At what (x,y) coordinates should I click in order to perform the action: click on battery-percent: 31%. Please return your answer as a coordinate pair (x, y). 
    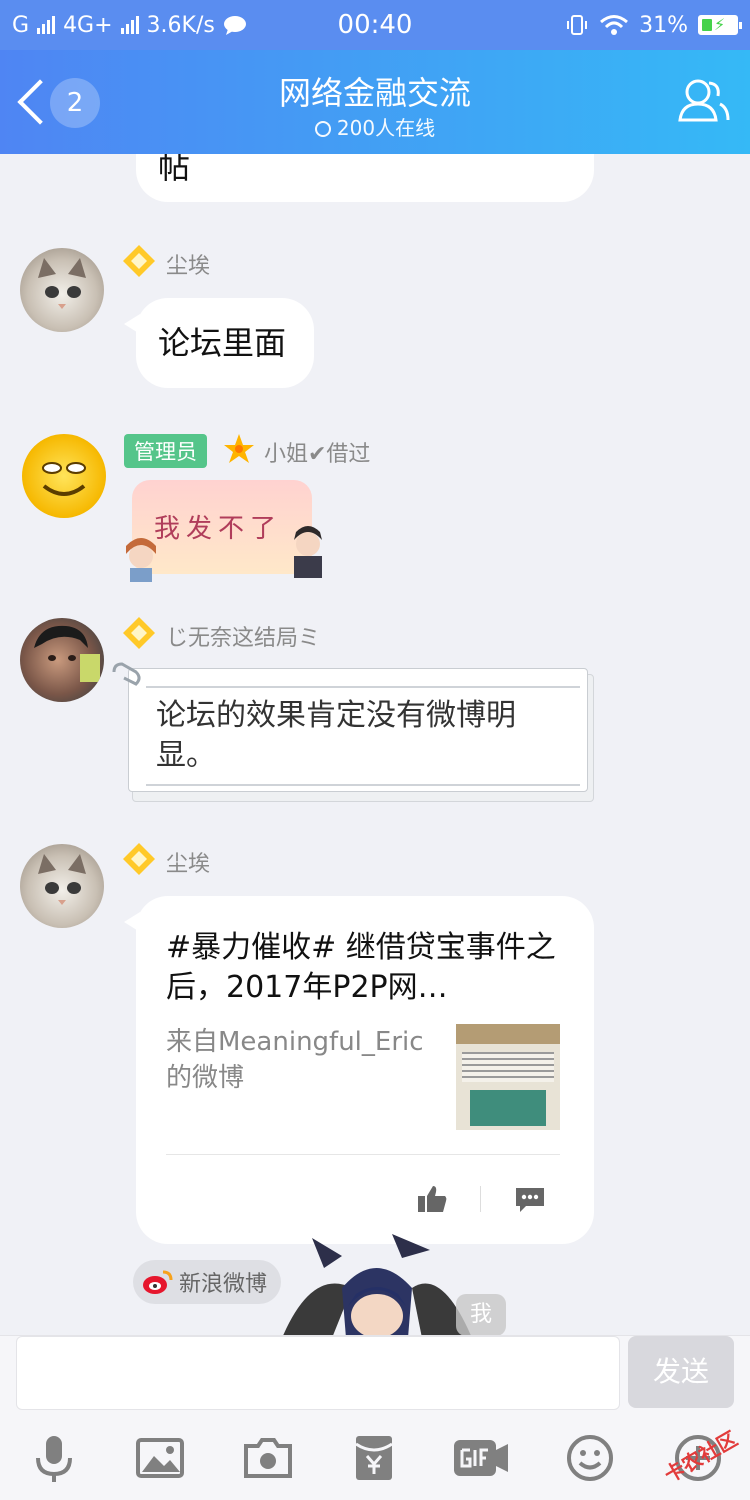
    Looking at the image, I should click on (663, 25).